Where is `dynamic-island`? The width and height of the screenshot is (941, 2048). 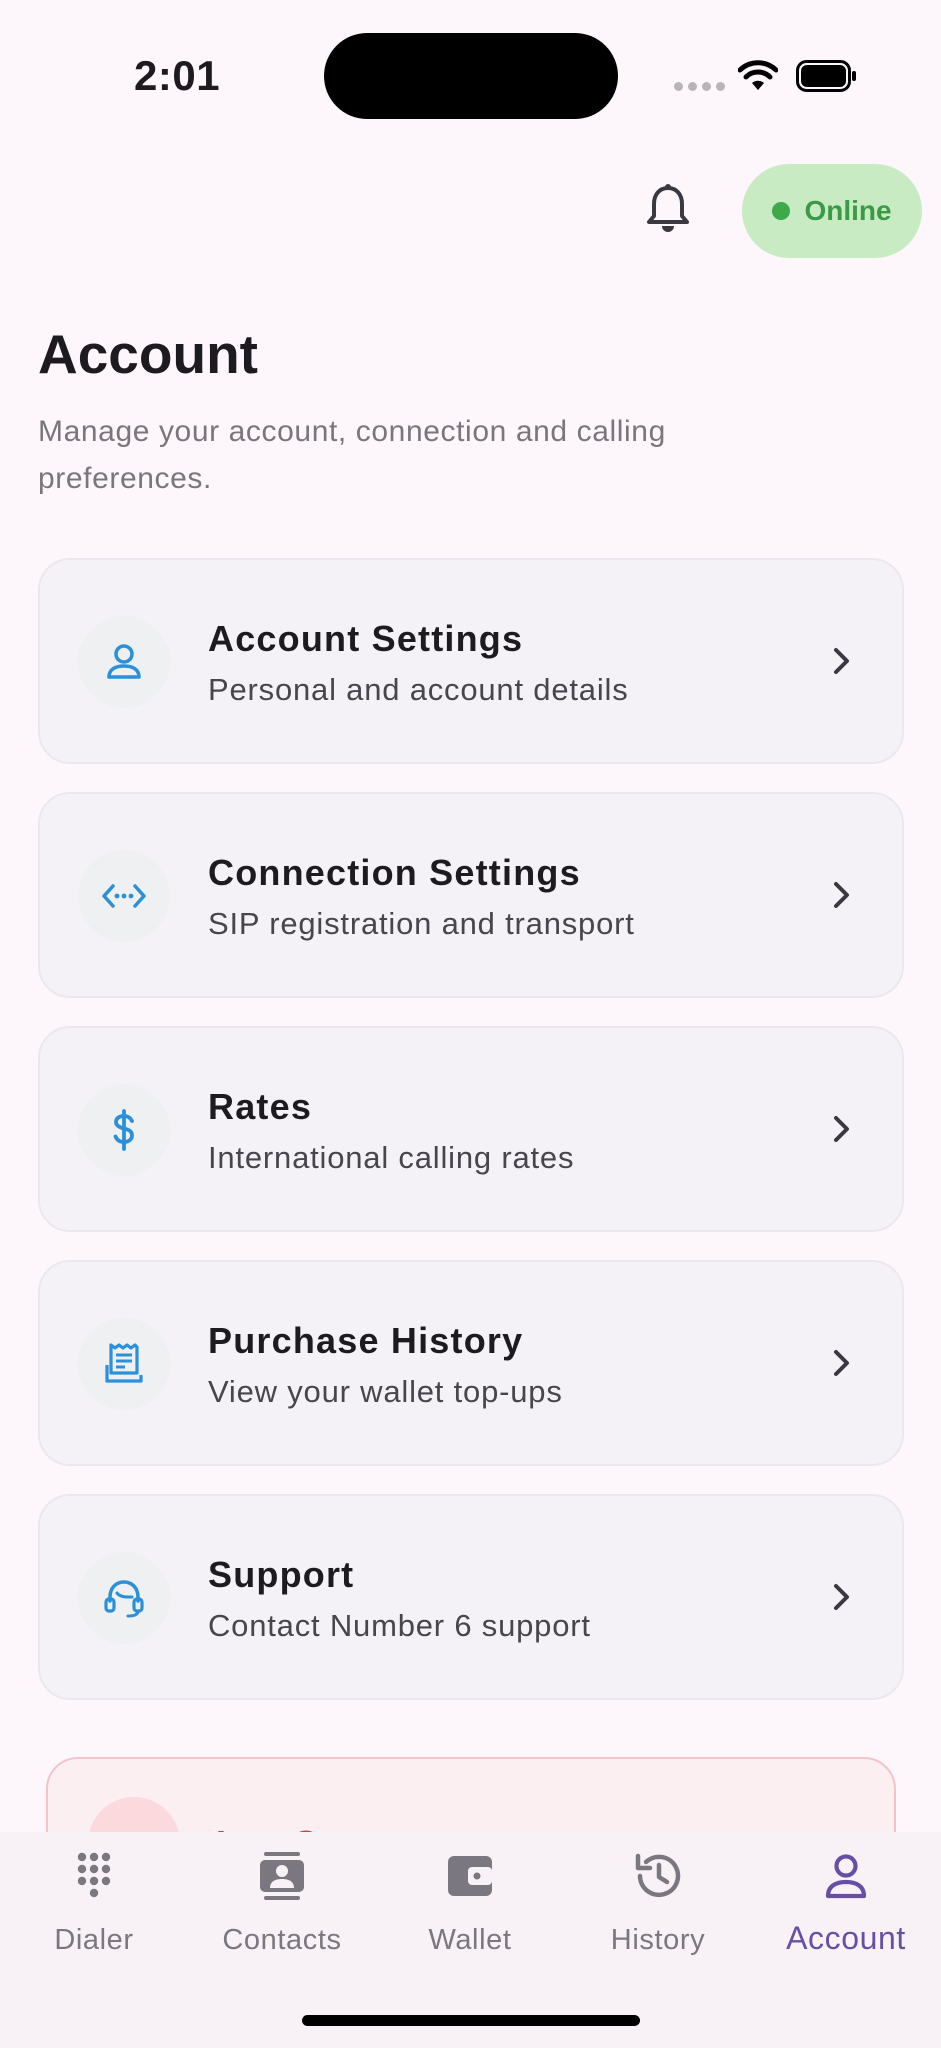 dynamic-island is located at coordinates (471, 76).